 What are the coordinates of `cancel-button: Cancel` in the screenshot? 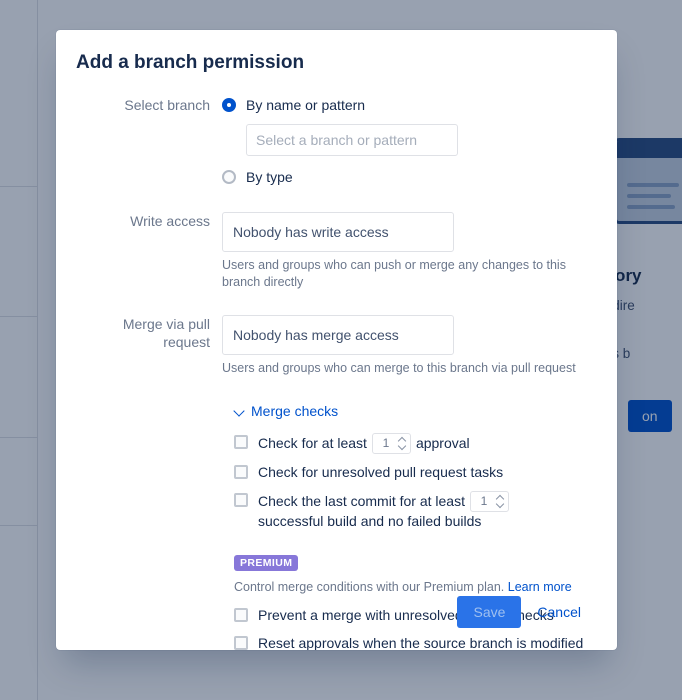 It's located at (559, 612).